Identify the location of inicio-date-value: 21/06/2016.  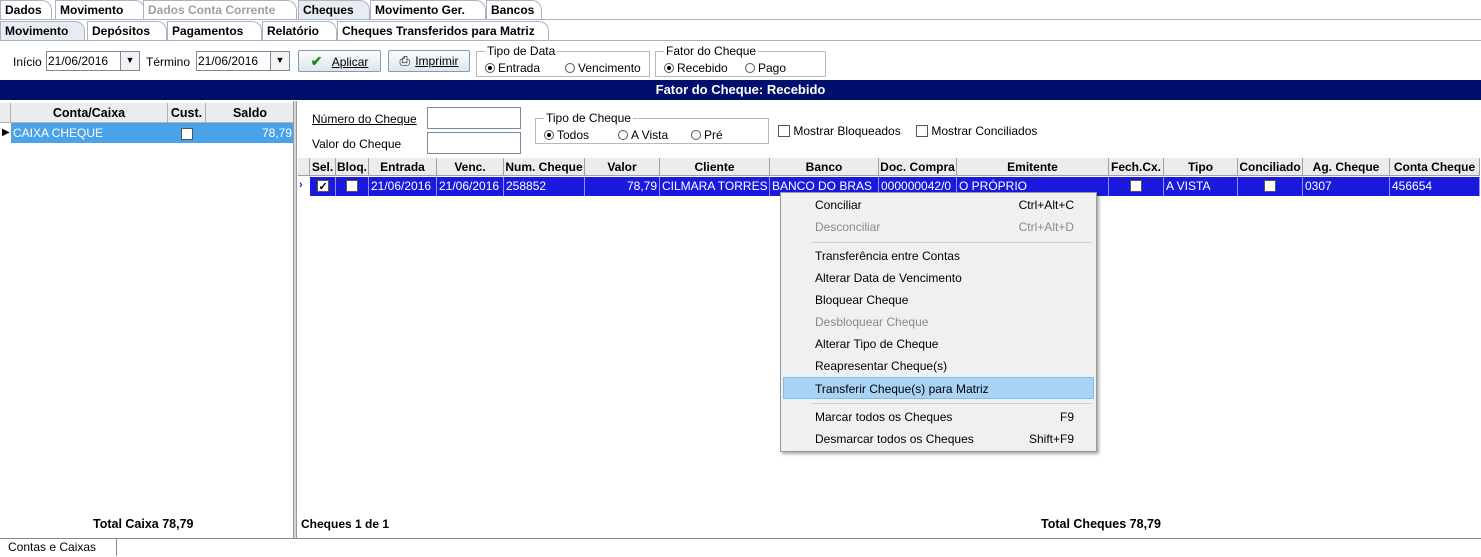
(78, 61).